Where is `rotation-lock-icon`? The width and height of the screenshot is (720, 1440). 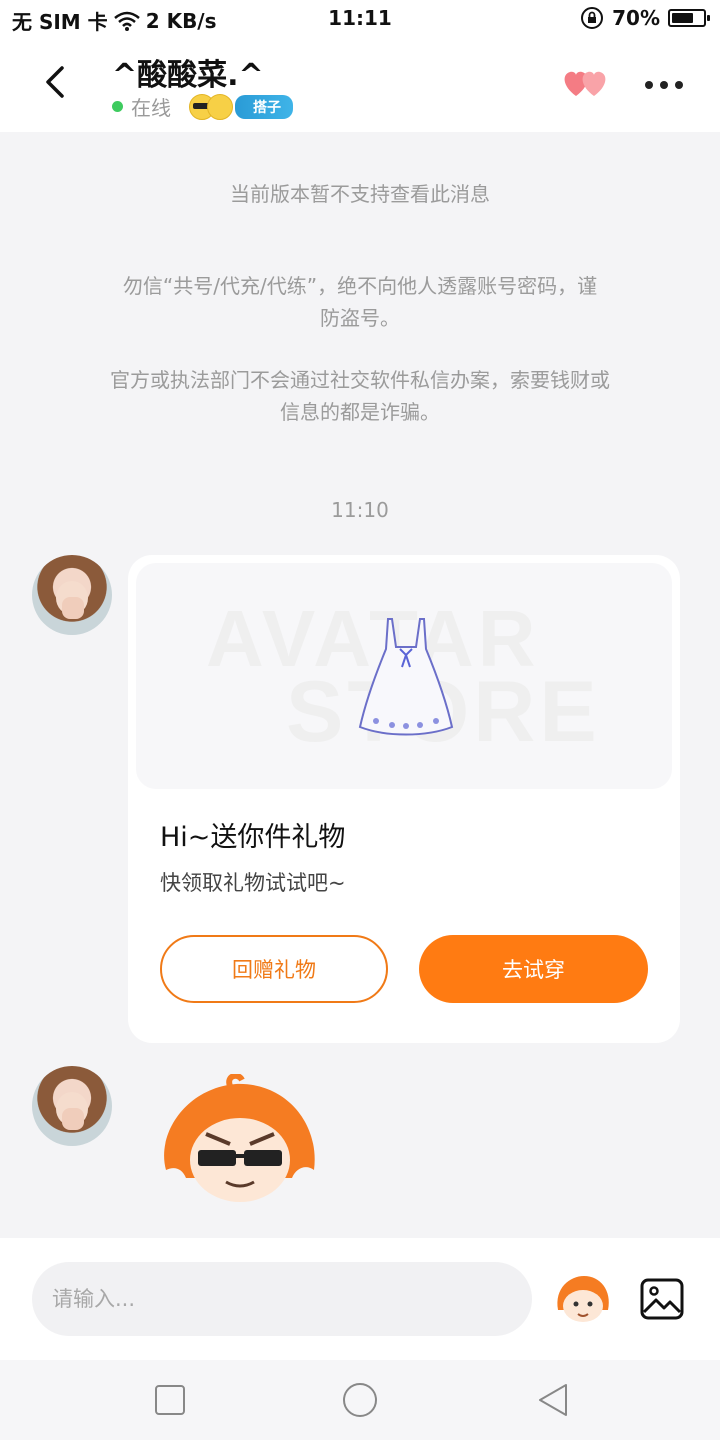 rotation-lock-icon is located at coordinates (592, 18).